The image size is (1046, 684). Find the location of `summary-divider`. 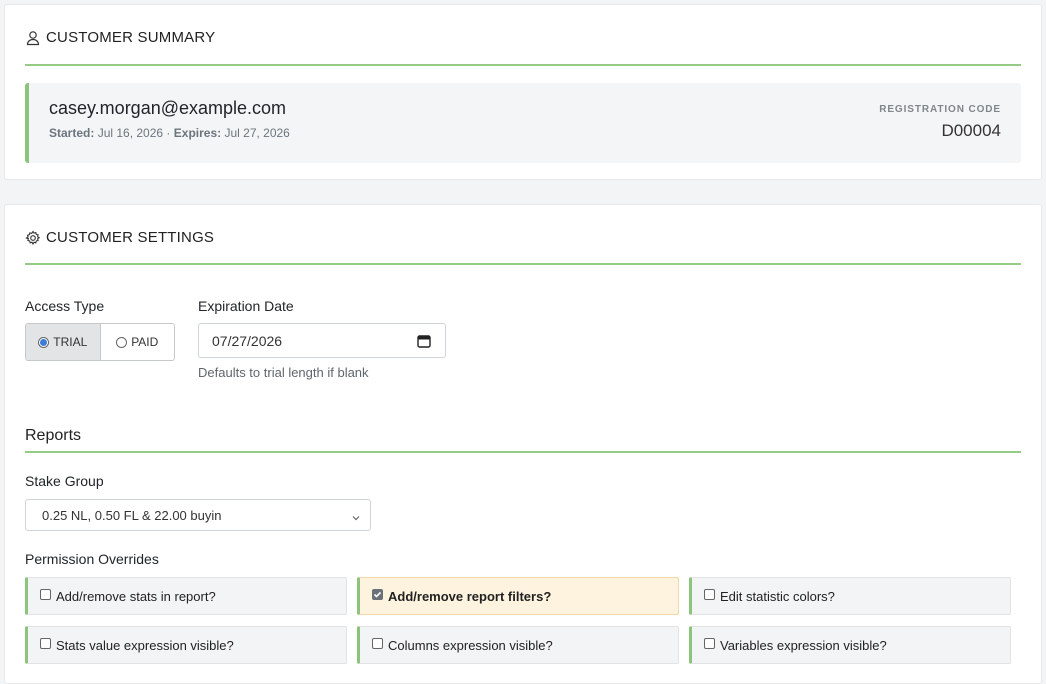

summary-divider is located at coordinates (523, 65).